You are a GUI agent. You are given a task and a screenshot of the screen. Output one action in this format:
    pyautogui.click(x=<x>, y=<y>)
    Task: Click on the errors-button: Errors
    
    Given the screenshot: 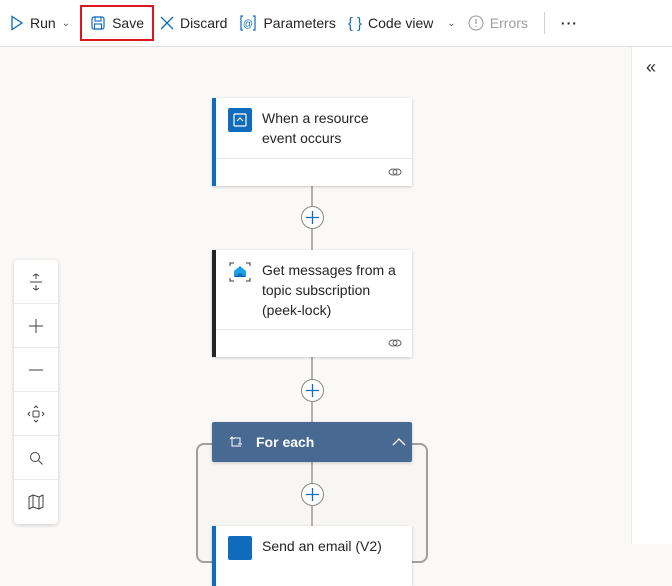 What is the action you would take?
    pyautogui.click(x=498, y=23)
    